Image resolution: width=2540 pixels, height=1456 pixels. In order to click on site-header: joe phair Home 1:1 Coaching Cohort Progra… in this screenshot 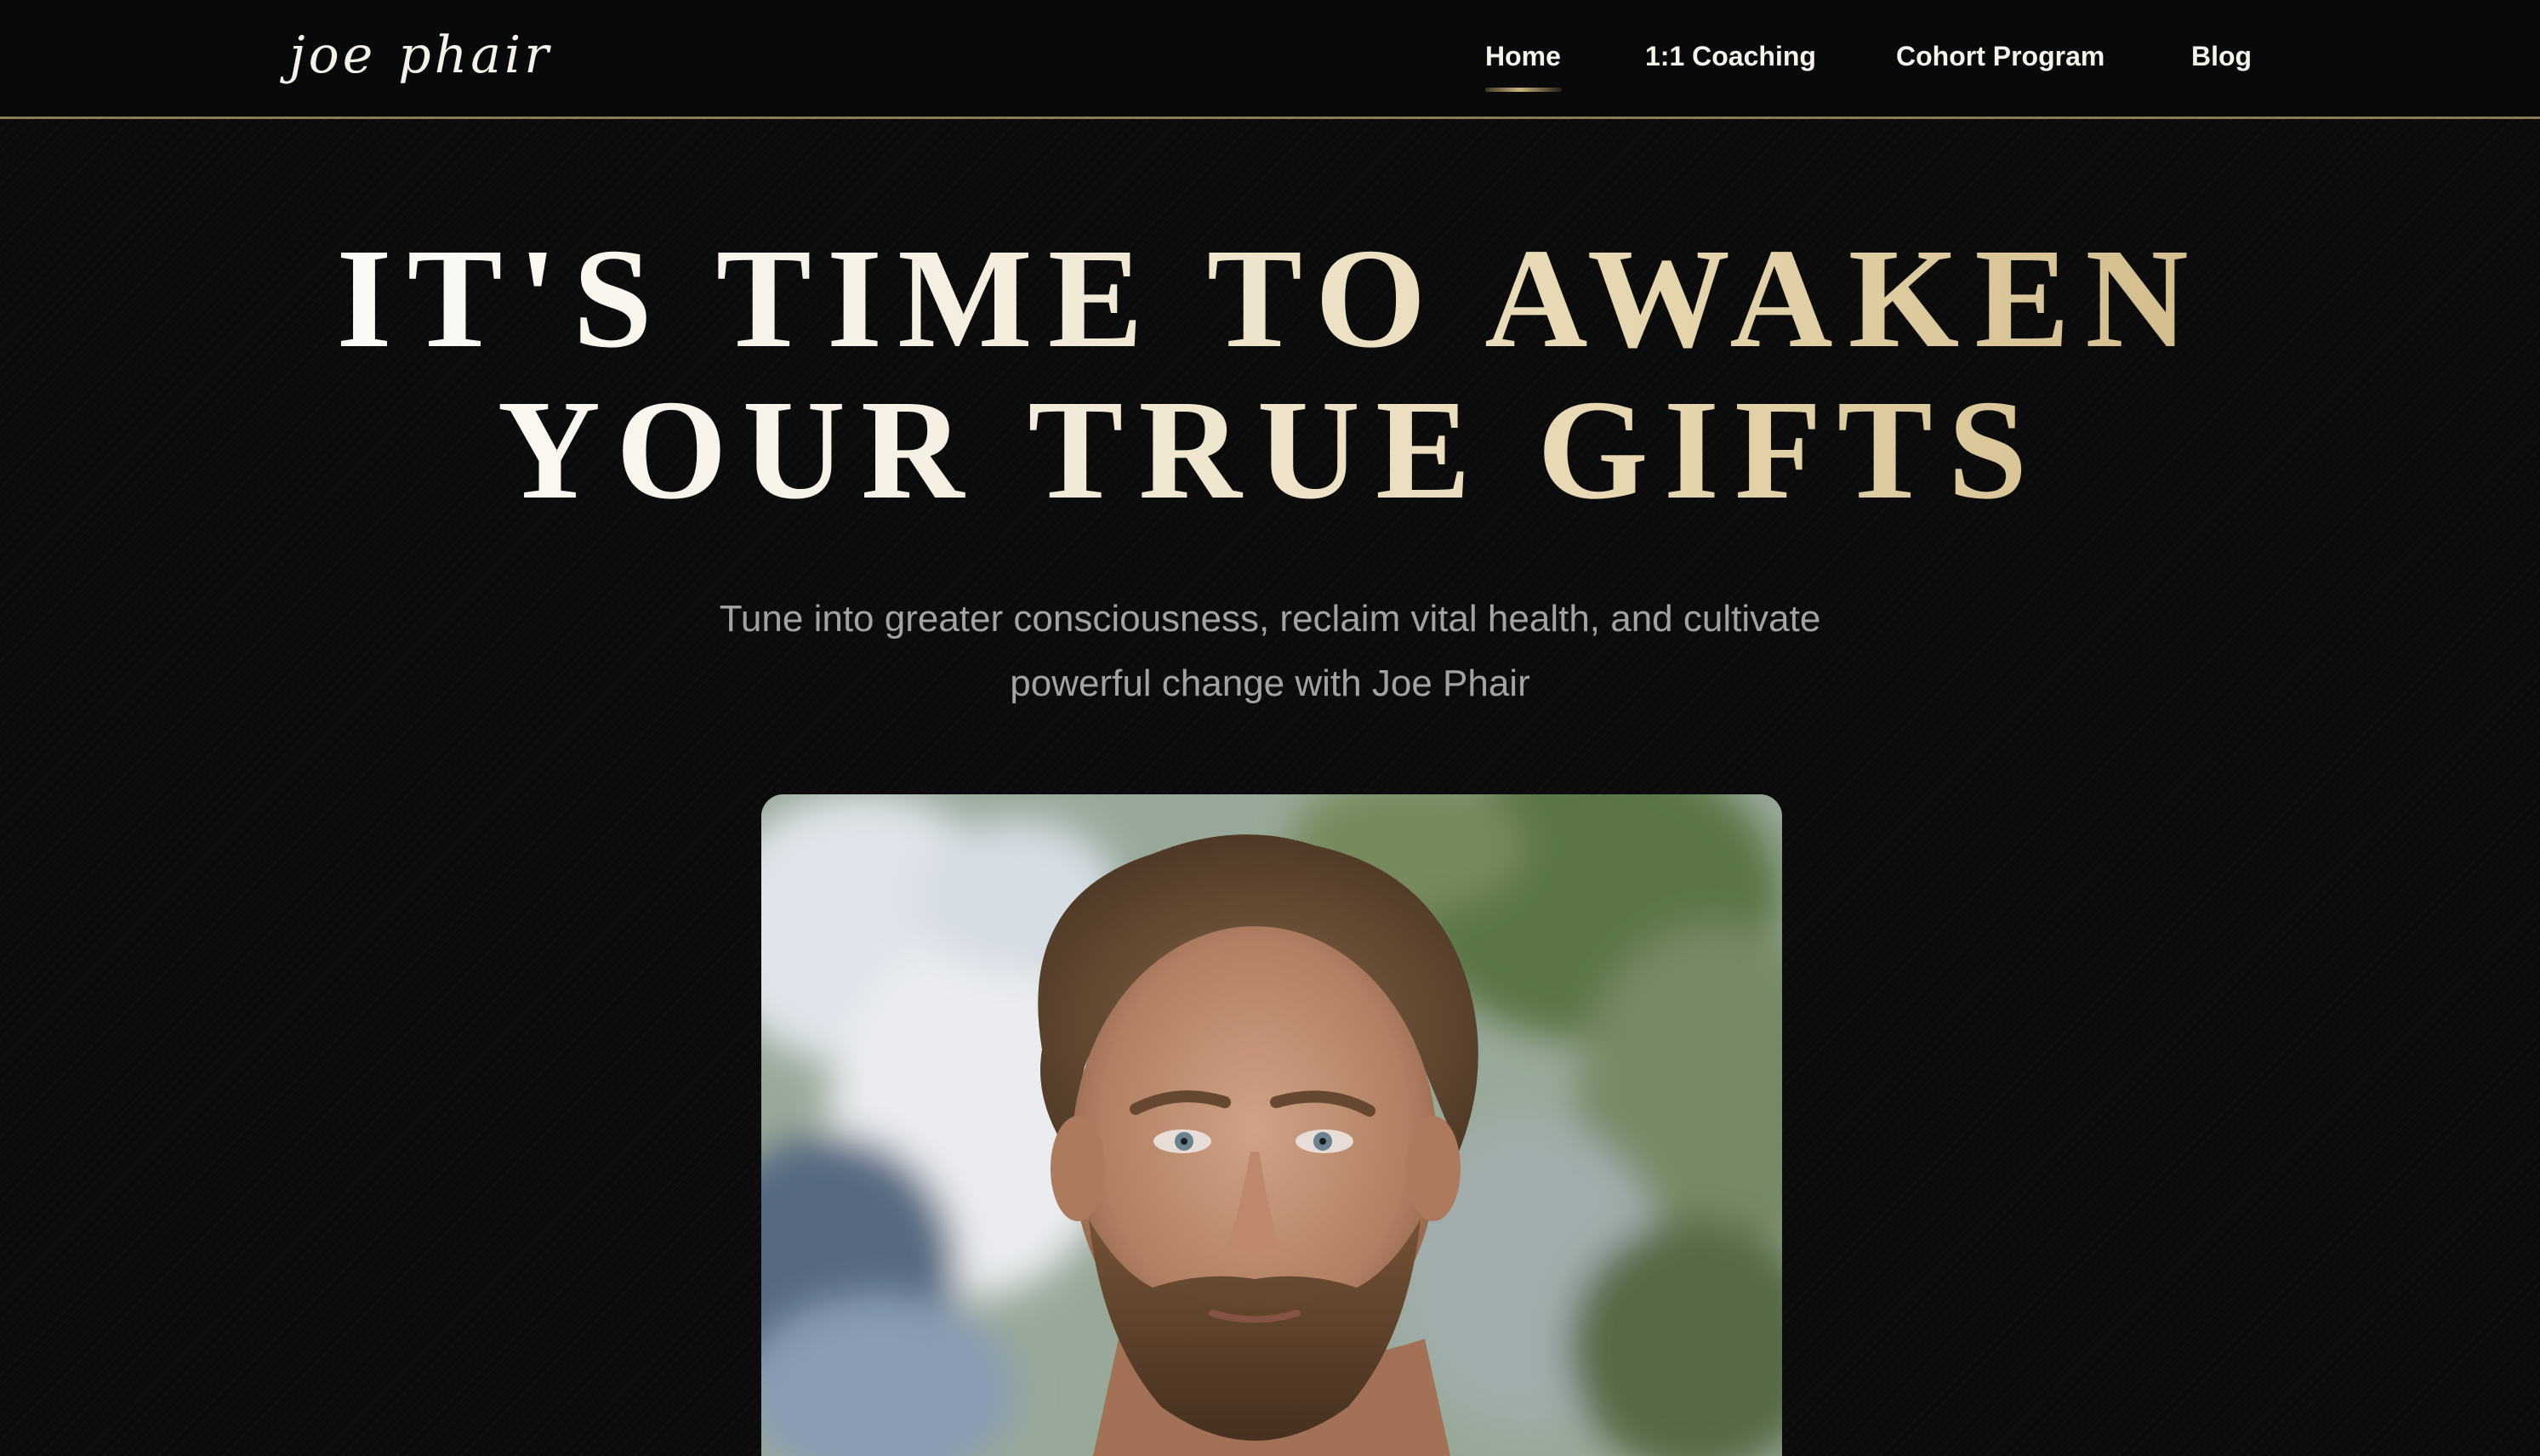, I will do `click(1270, 59)`.